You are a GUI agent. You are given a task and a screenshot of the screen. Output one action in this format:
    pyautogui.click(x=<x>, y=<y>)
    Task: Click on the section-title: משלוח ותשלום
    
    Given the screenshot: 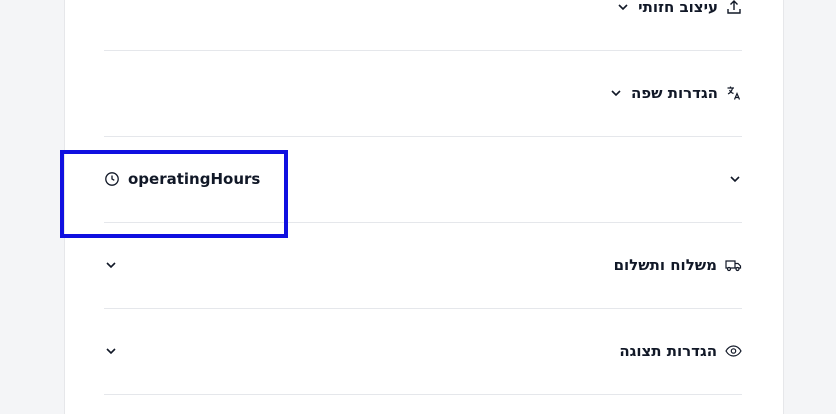 What is the action you would take?
    pyautogui.click(x=665, y=265)
    